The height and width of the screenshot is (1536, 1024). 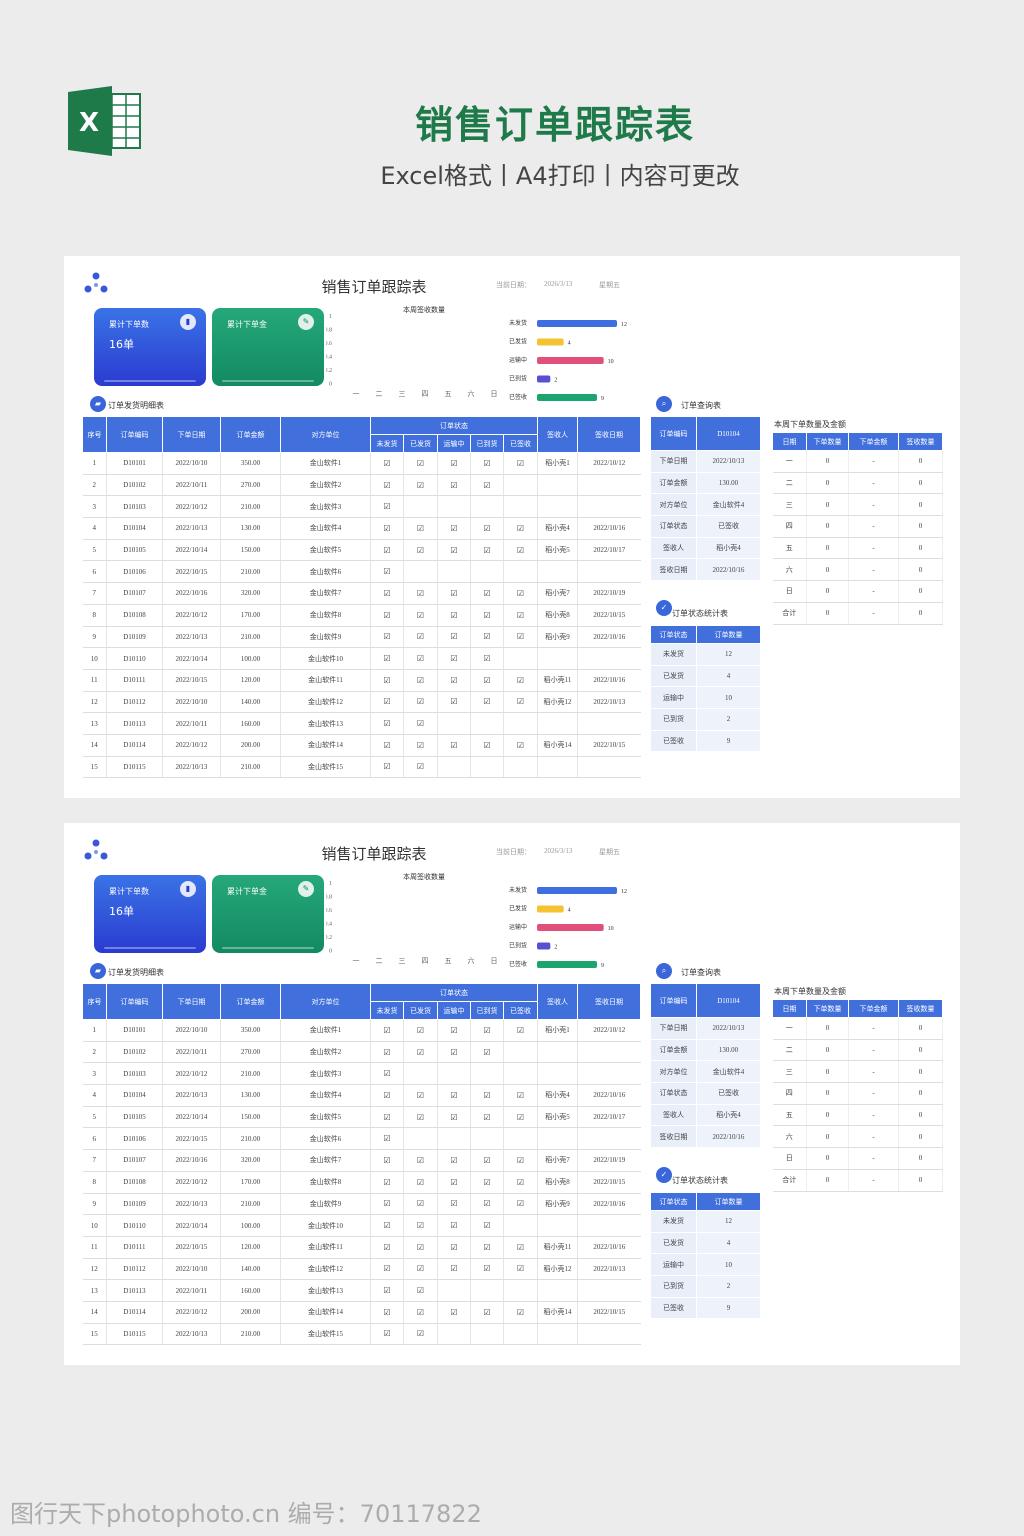 What do you see at coordinates (664, 404) in the screenshot?
I see `search-icon: ⌕` at bounding box center [664, 404].